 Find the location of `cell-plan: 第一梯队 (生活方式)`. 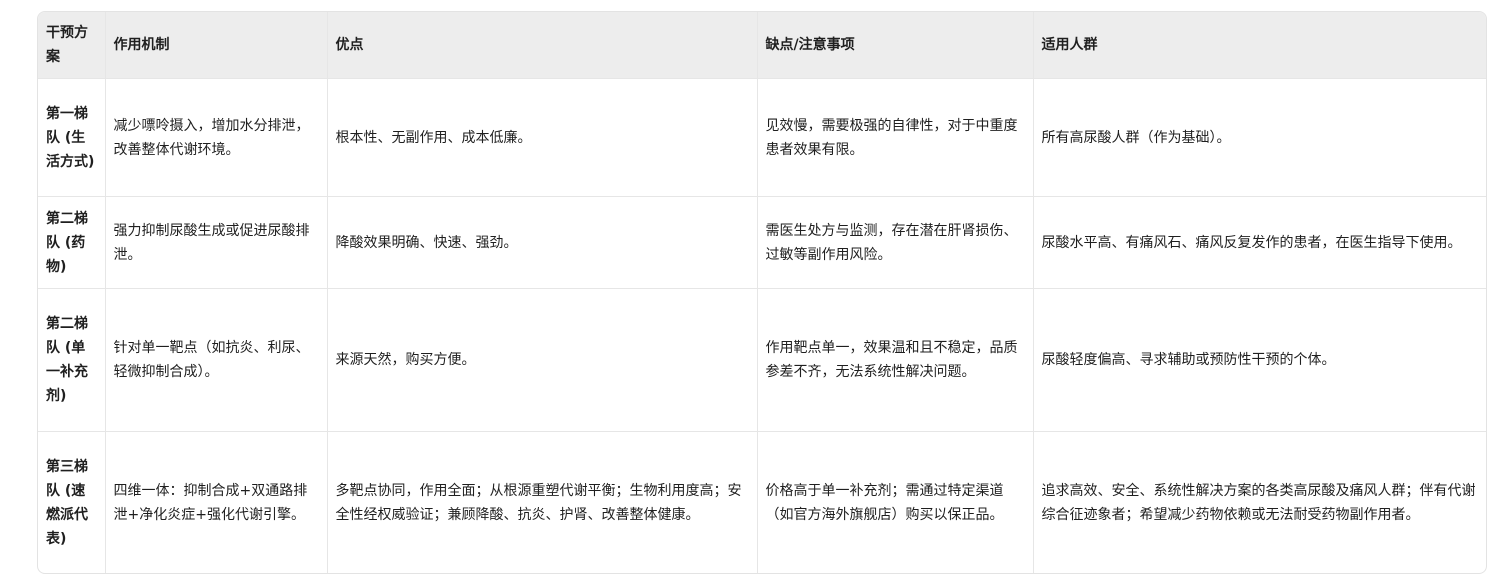

cell-plan: 第一梯队 (生活方式) is located at coordinates (72, 137).